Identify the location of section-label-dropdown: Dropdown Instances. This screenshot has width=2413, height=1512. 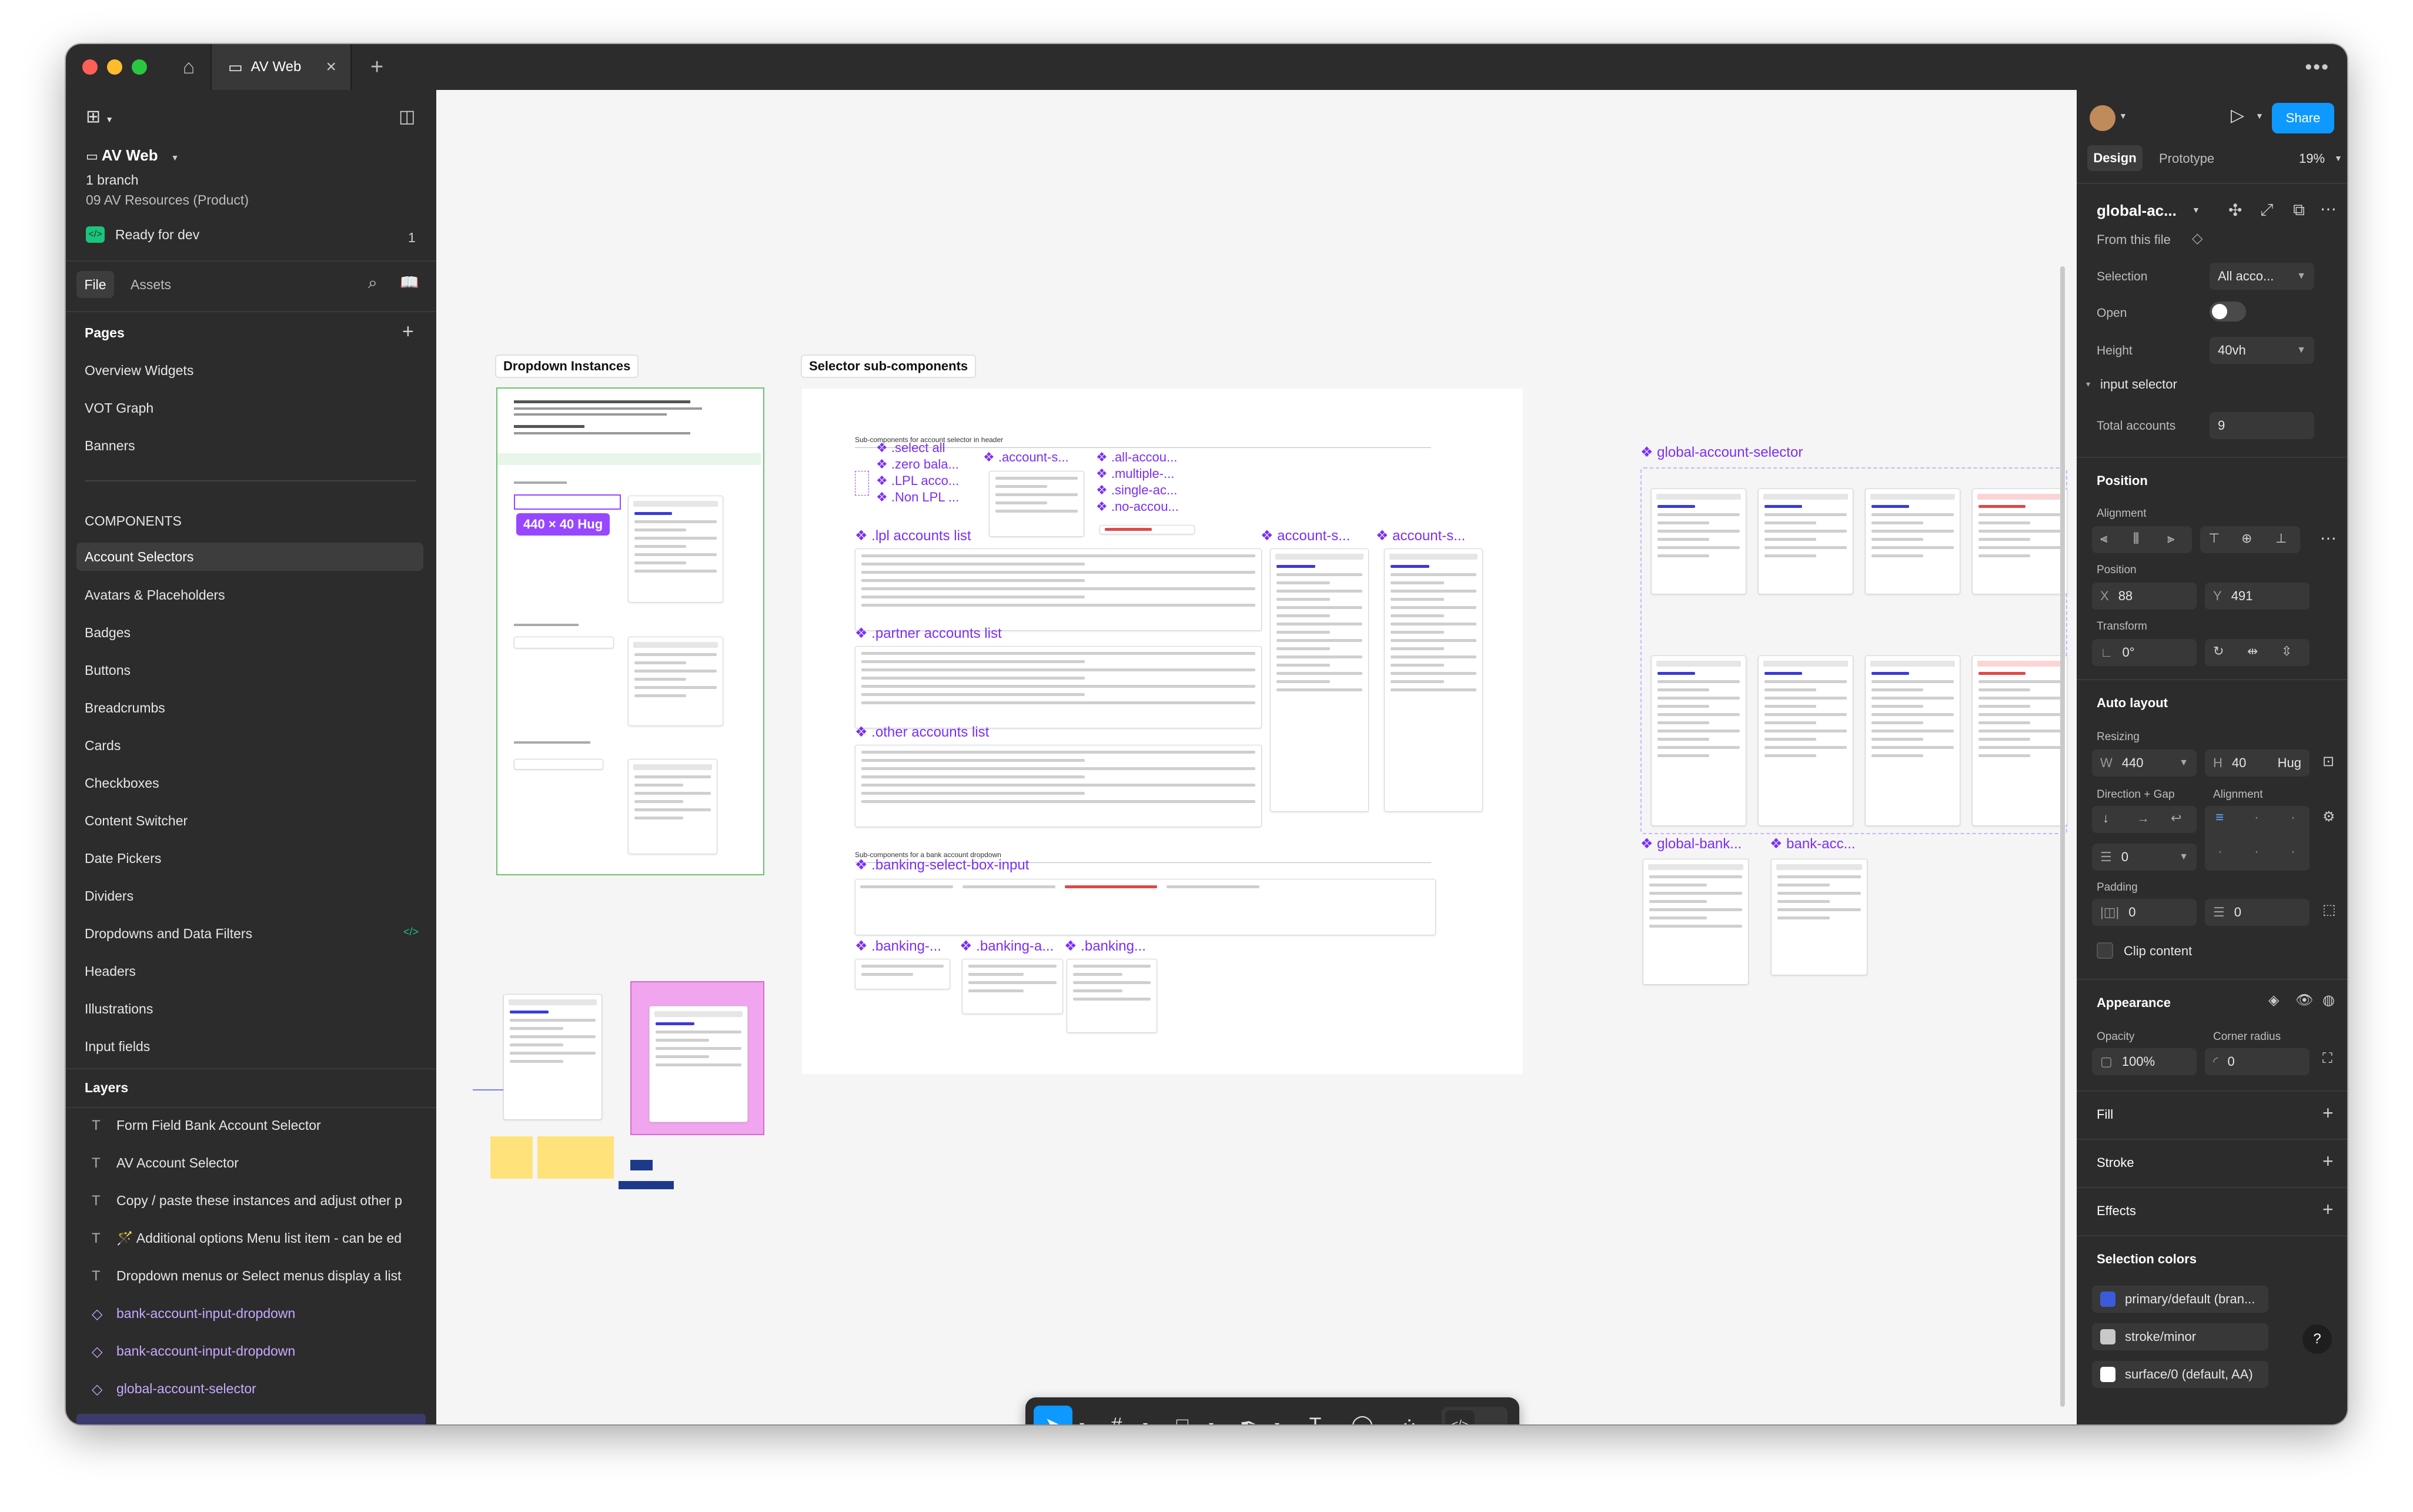
(567, 366).